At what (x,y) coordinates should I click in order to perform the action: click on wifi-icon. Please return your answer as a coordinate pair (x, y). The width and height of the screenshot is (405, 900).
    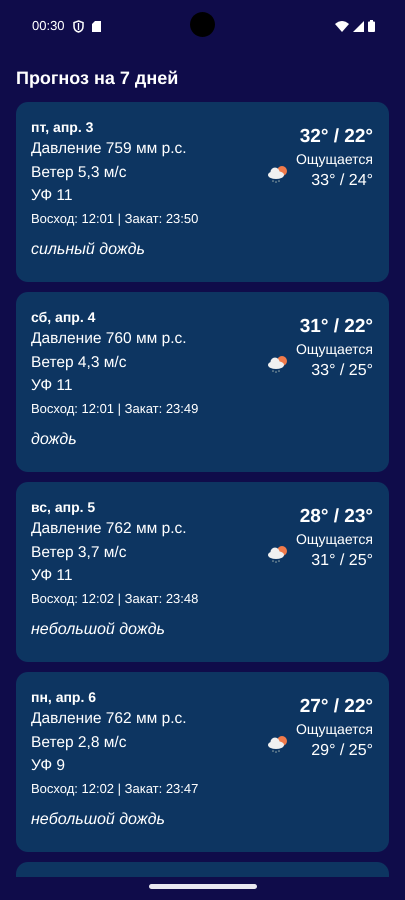
    Looking at the image, I should click on (342, 26).